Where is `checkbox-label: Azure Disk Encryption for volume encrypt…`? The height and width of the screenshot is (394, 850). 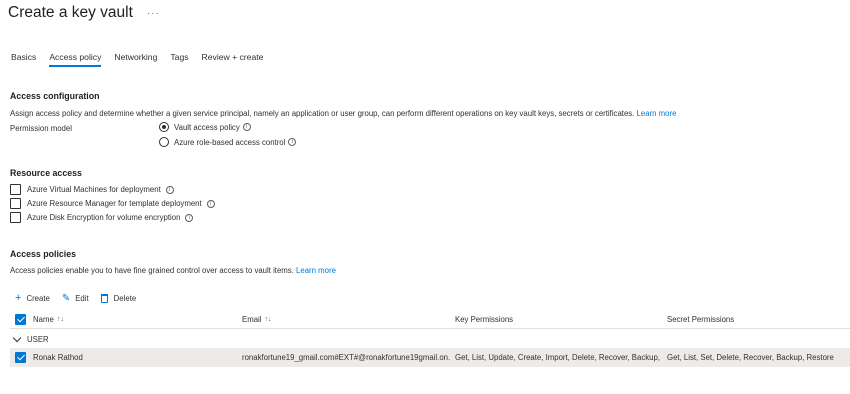 checkbox-label: Azure Disk Encryption for volume encrypt… is located at coordinates (104, 217).